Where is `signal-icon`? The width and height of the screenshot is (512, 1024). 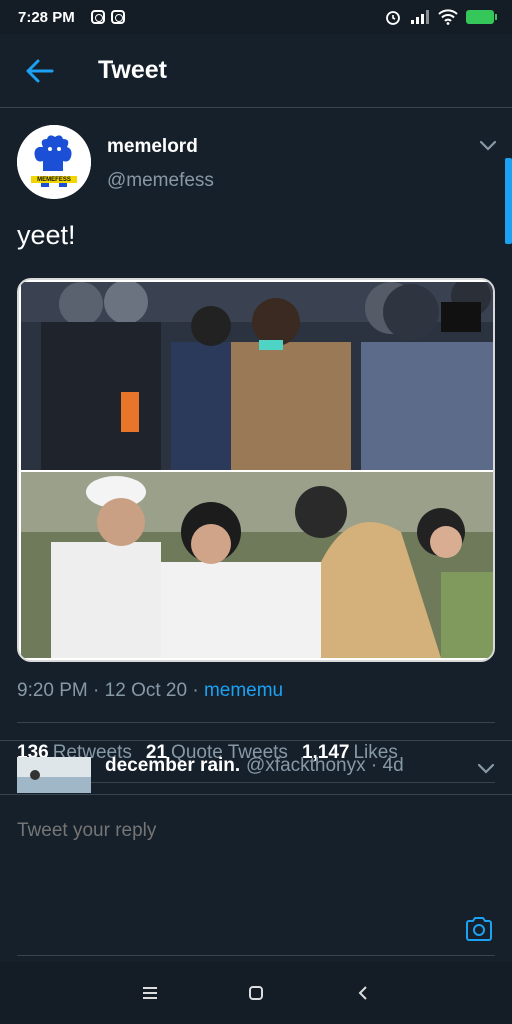 signal-icon is located at coordinates (420, 17).